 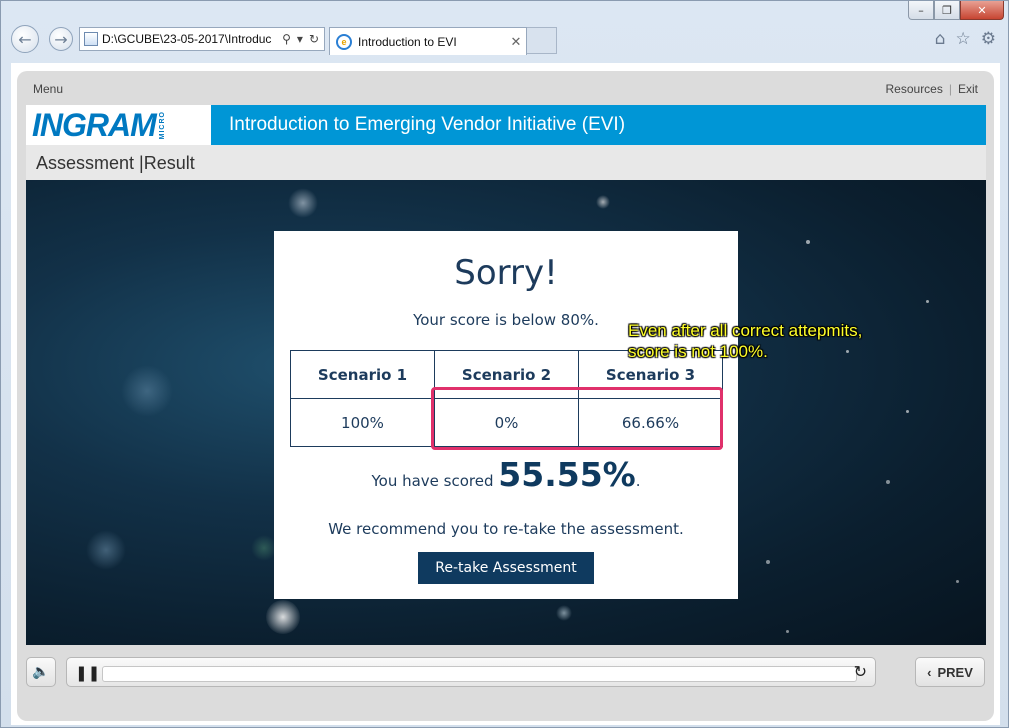 I want to click on forward-button: →, so click(x=61, y=39).